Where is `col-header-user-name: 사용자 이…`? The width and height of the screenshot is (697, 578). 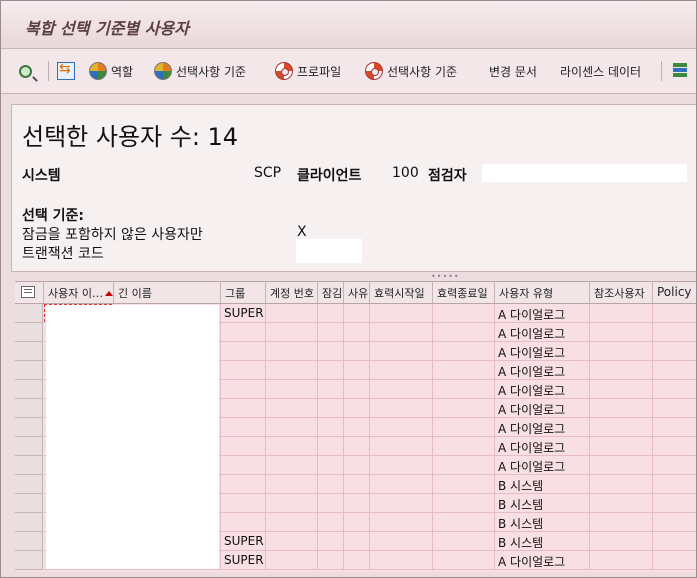 col-header-user-name: 사용자 이… is located at coordinates (79, 293).